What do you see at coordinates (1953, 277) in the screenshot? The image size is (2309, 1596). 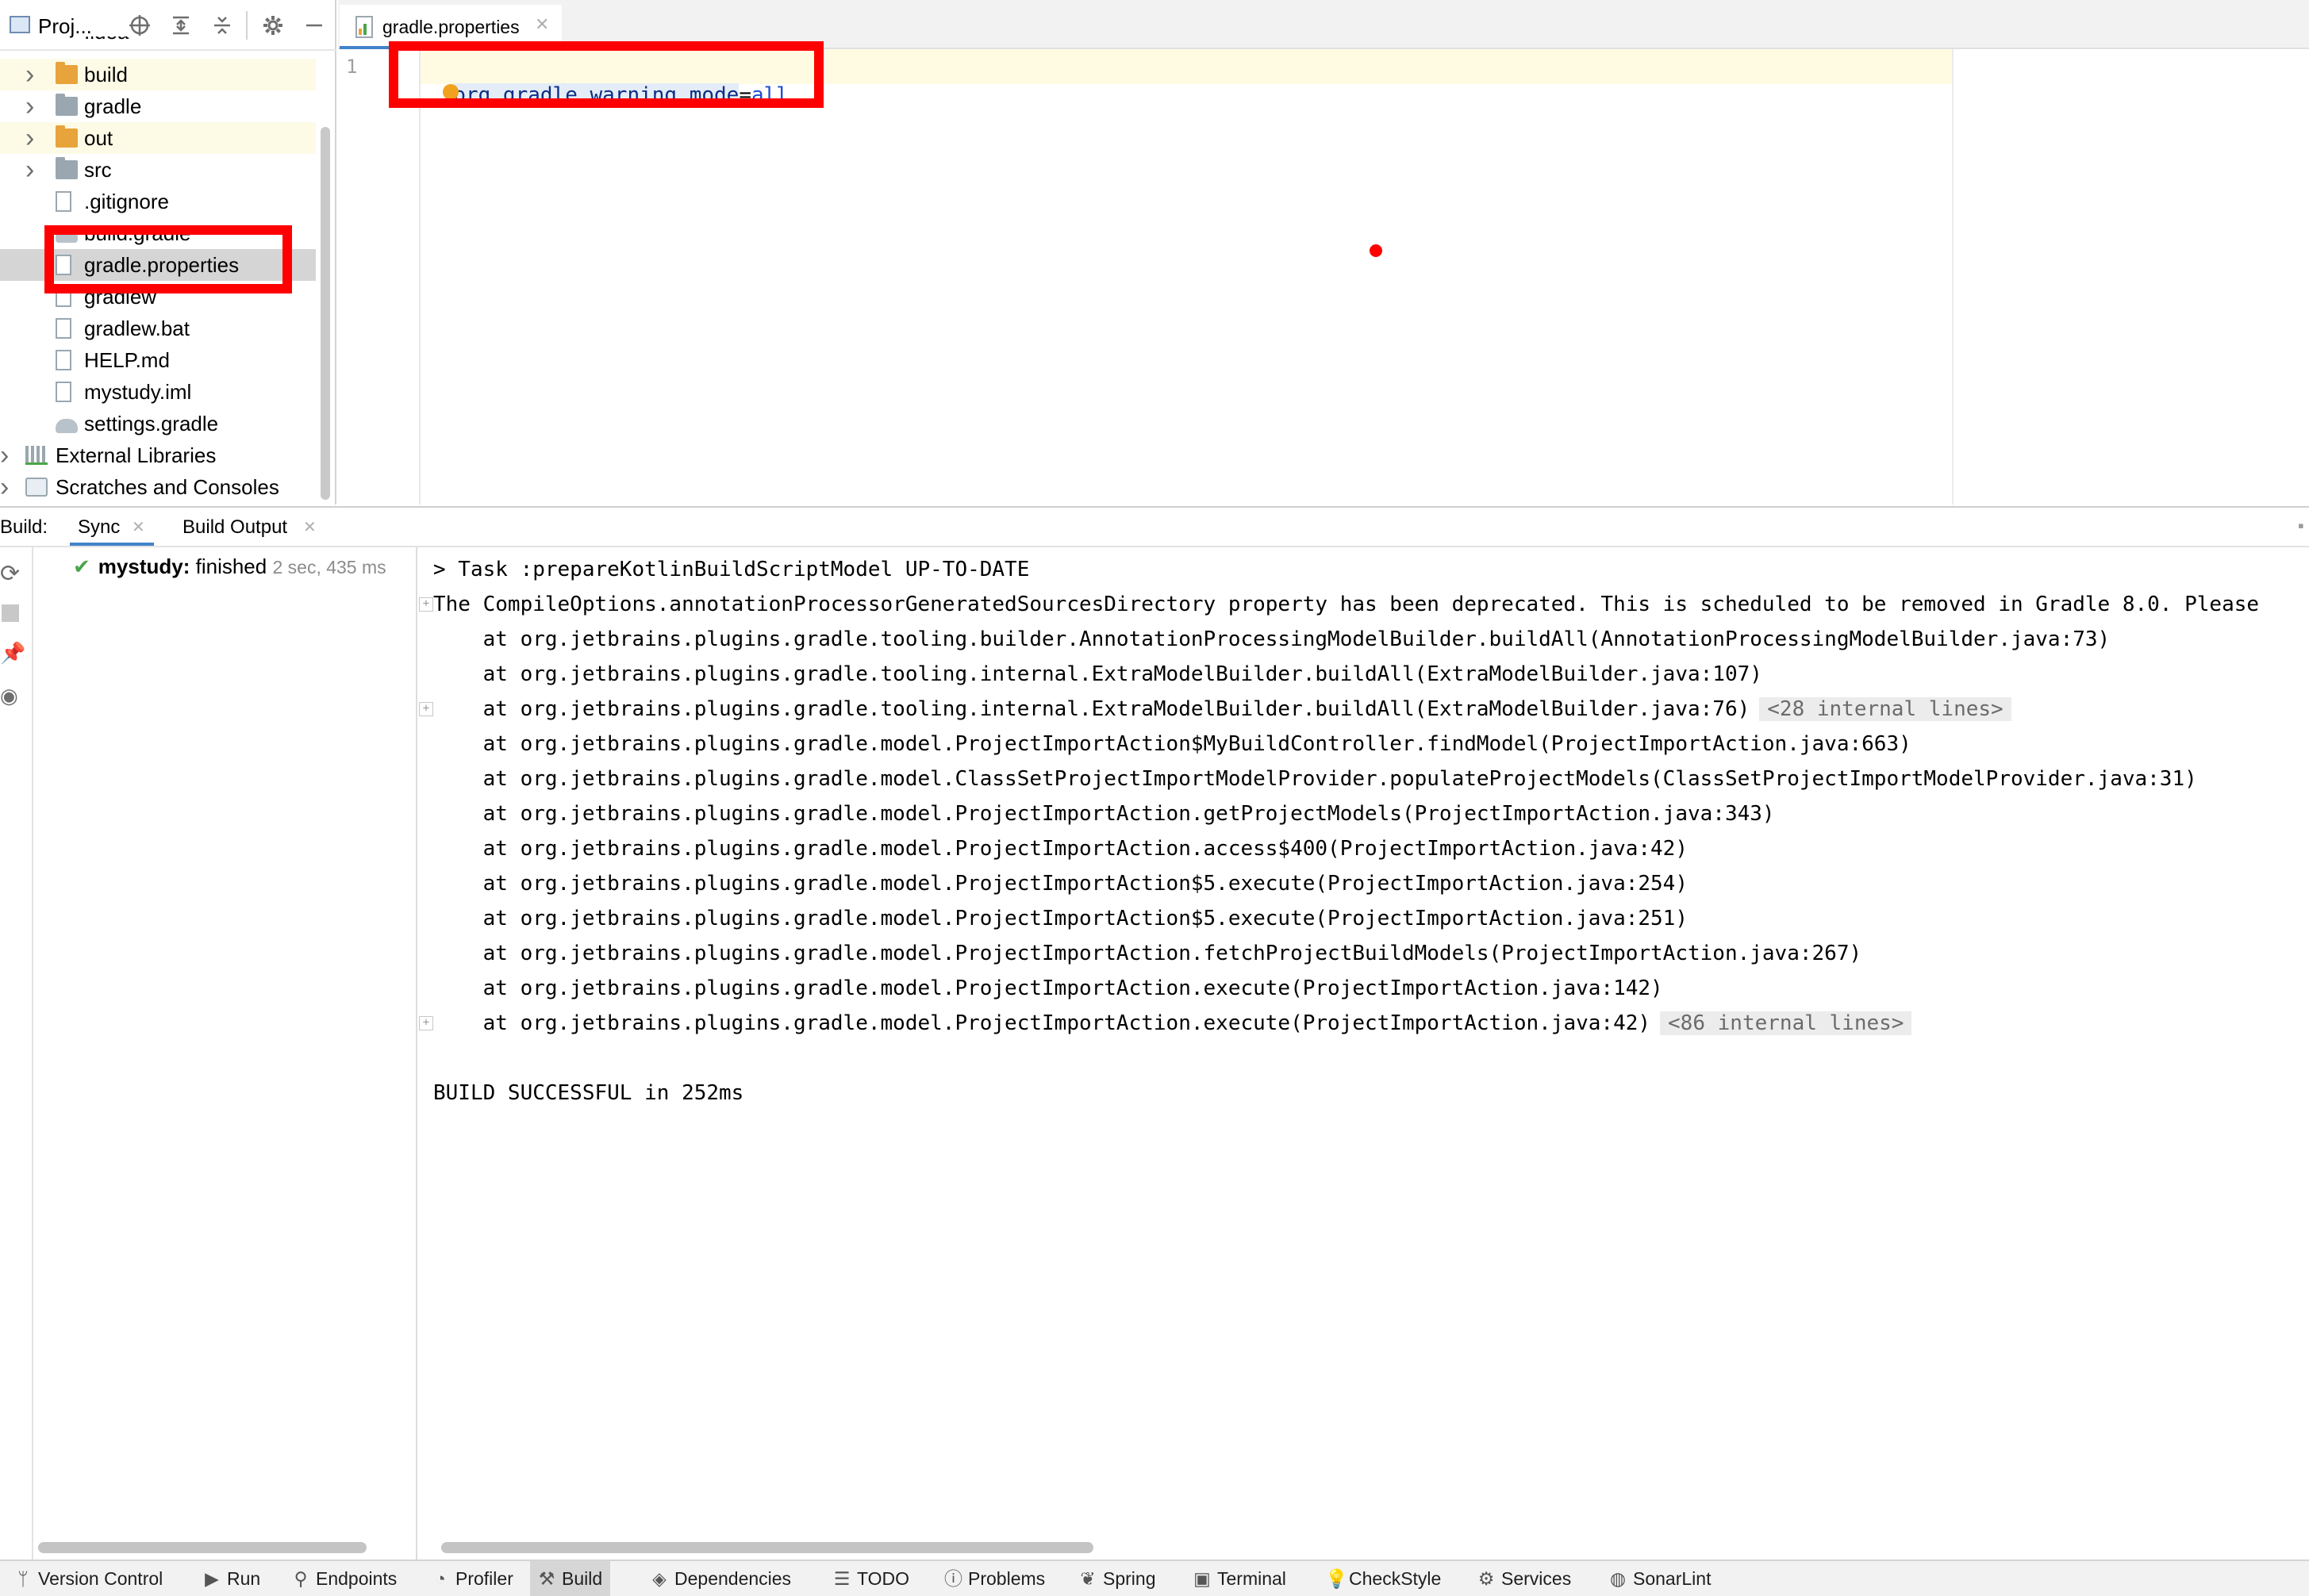 I see `right-margin-guide` at bounding box center [1953, 277].